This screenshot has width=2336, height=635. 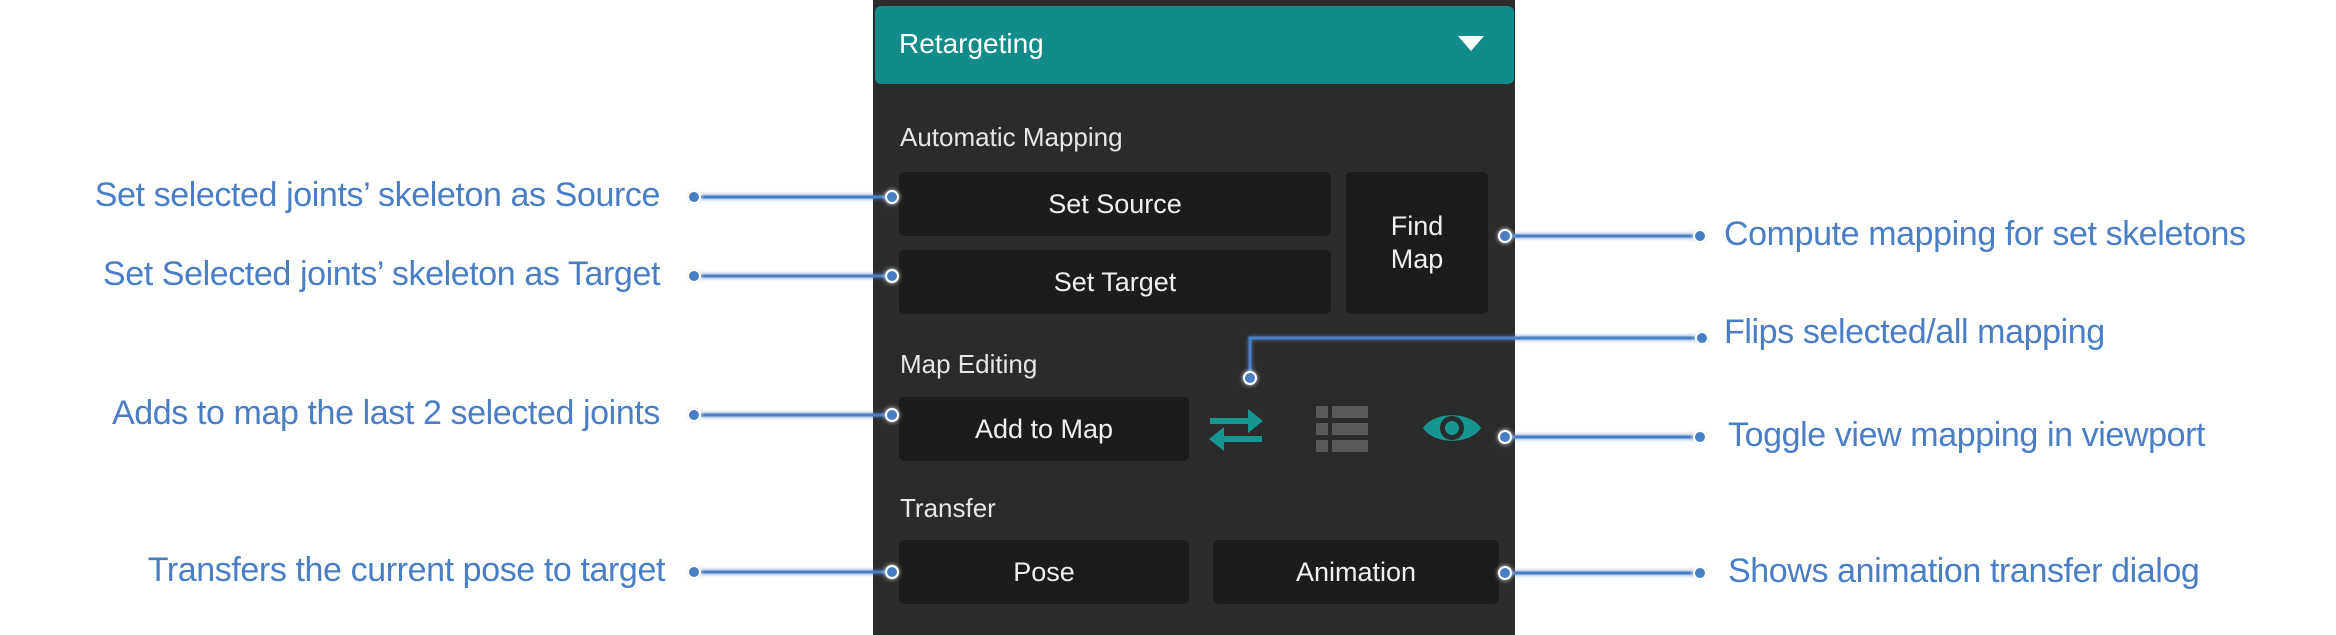 I want to click on find-map-label: Find Map, so click(x=1417, y=242).